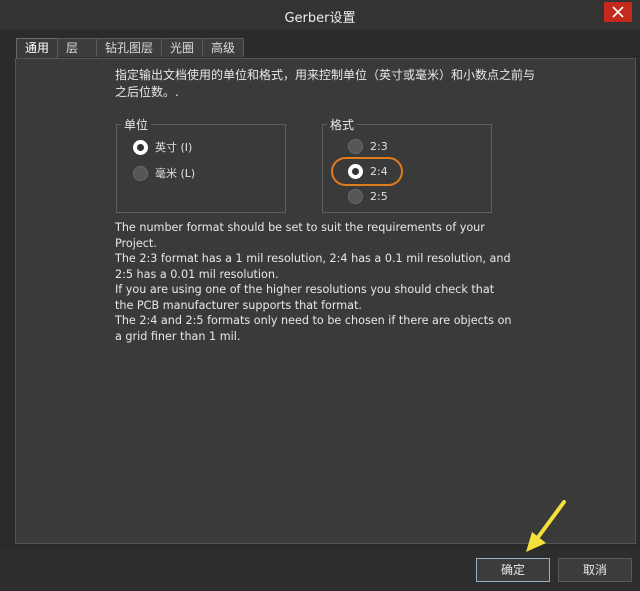 Image resolution: width=640 pixels, height=591 pixels. I want to click on tab-layers: 层, so click(77, 47).